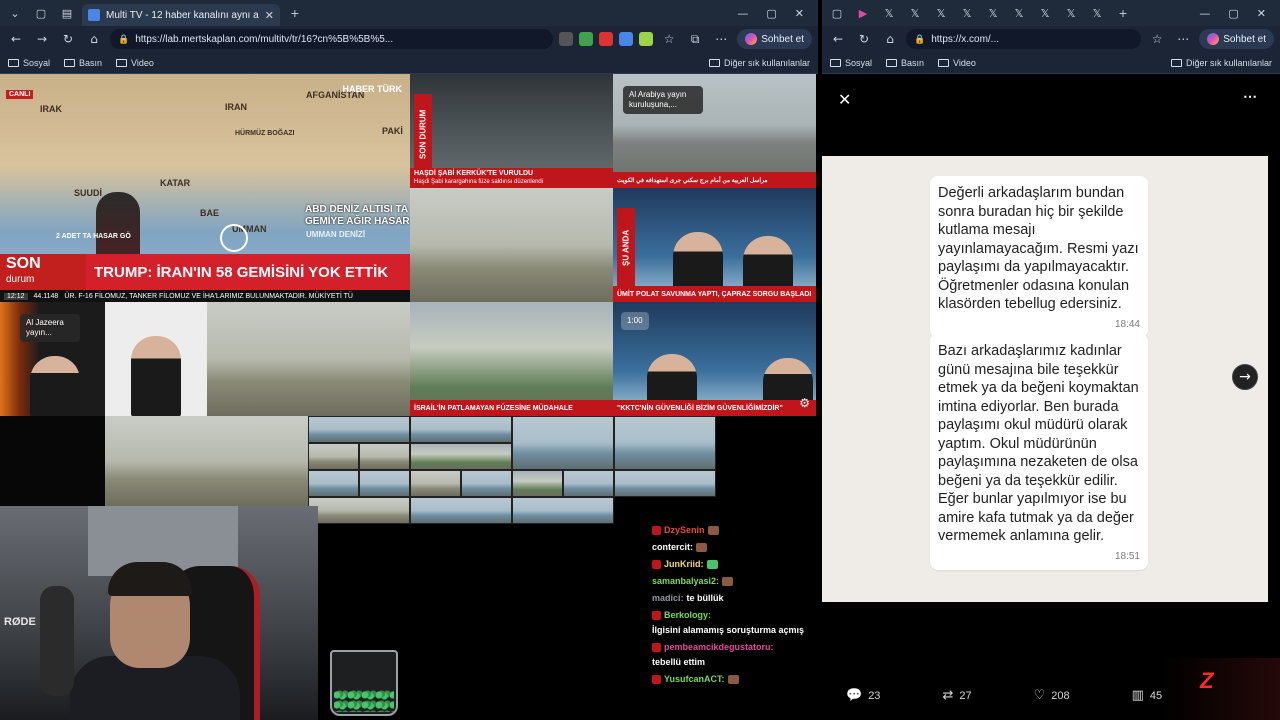  Describe the element at coordinates (269, 15) in the screenshot. I see `close-tab-icon: ✕` at that location.